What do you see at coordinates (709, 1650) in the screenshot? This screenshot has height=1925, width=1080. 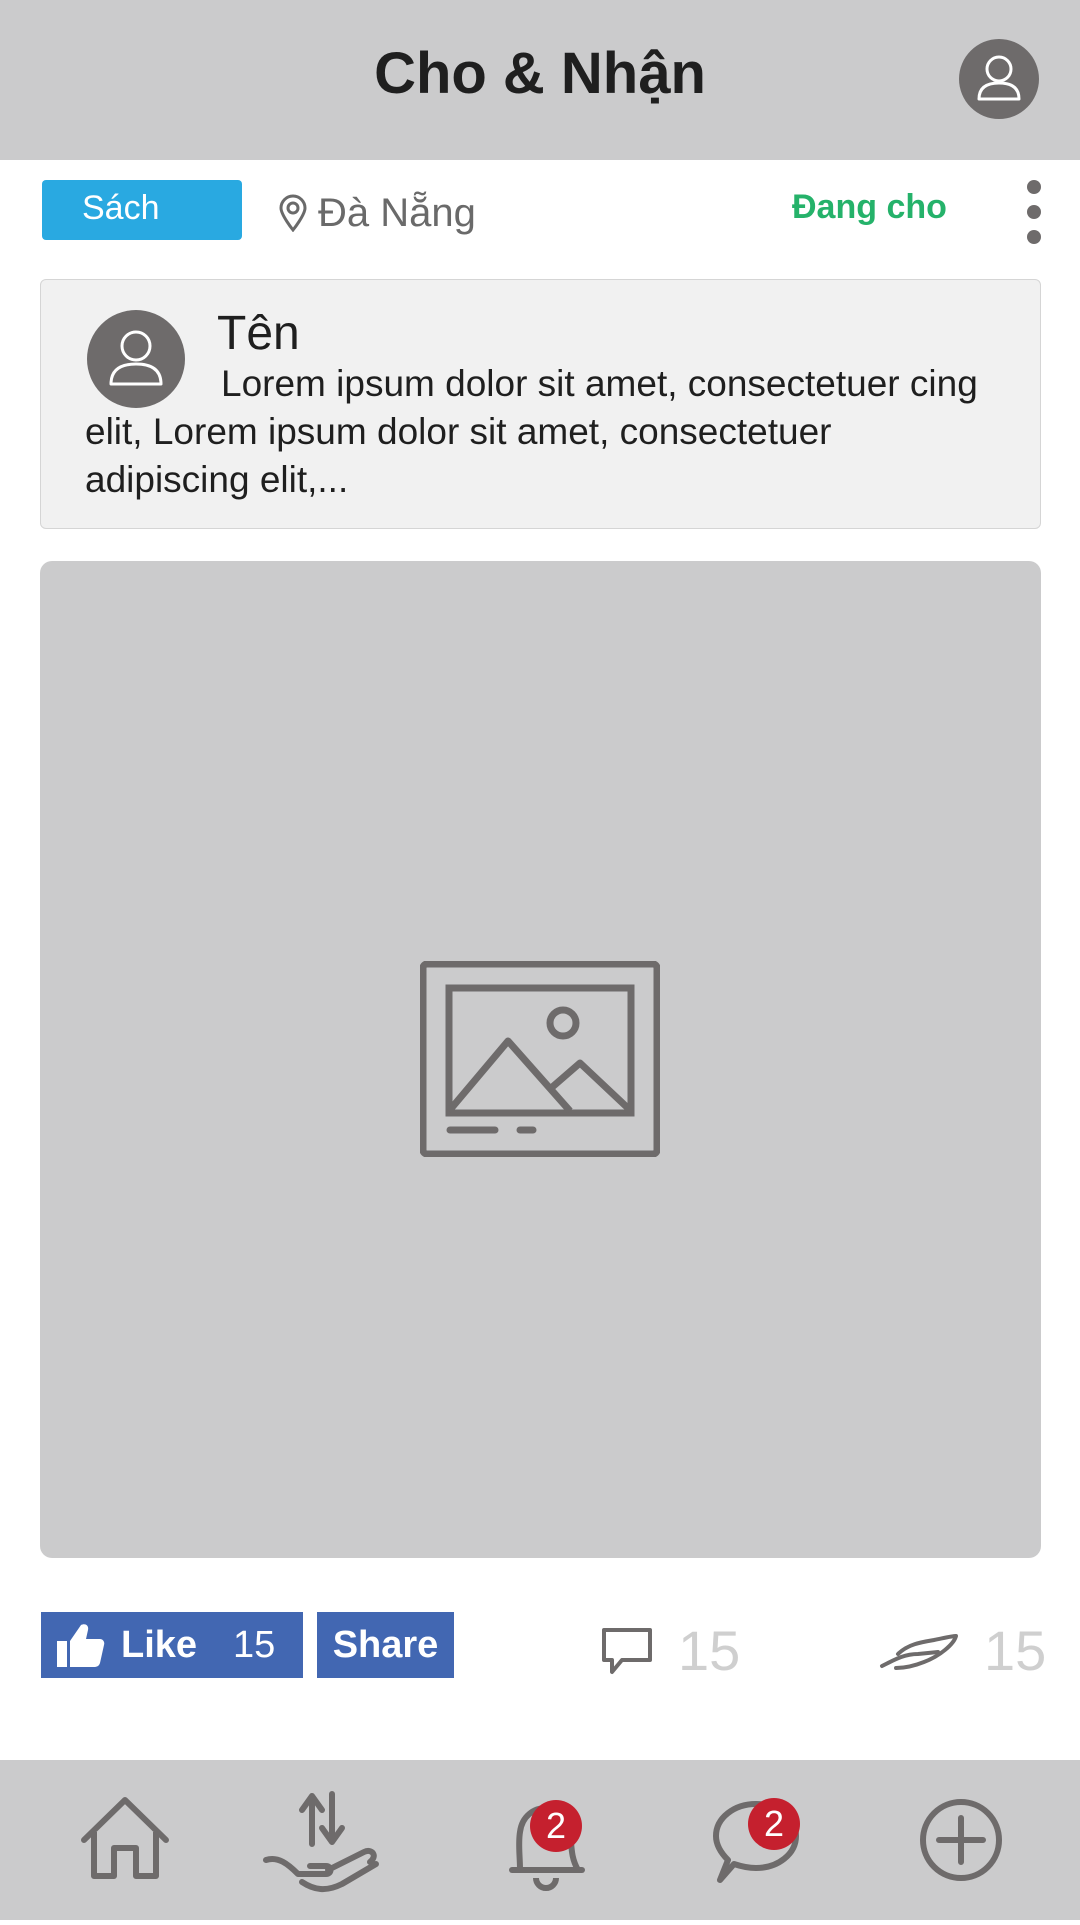 I see `comment-count: 15` at bounding box center [709, 1650].